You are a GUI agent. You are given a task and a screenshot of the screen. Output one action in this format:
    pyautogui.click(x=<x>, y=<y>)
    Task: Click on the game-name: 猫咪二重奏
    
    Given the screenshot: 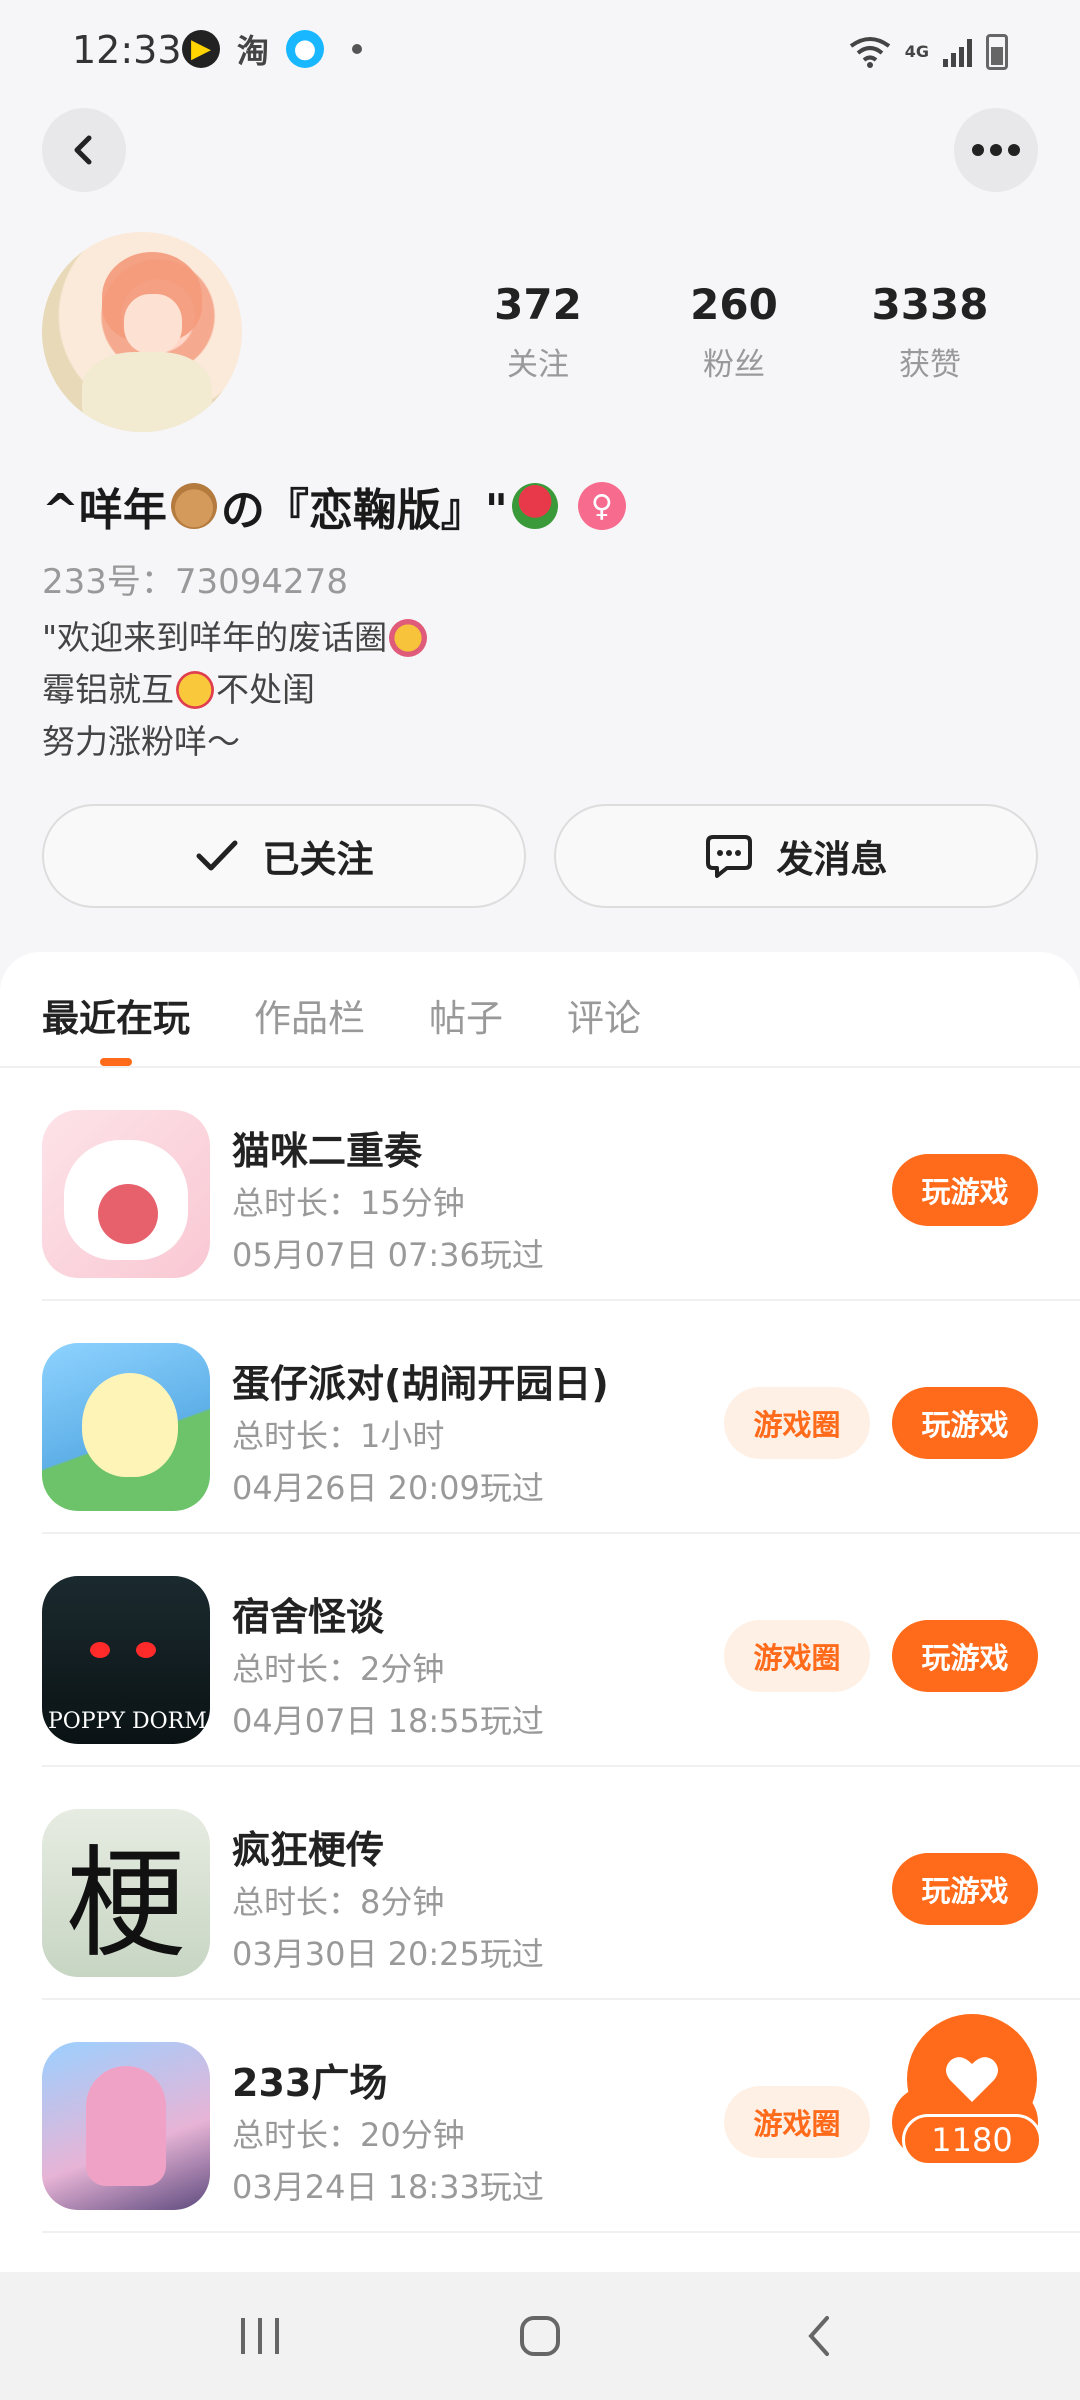 What is the action you would take?
    pyautogui.click(x=327, y=1151)
    